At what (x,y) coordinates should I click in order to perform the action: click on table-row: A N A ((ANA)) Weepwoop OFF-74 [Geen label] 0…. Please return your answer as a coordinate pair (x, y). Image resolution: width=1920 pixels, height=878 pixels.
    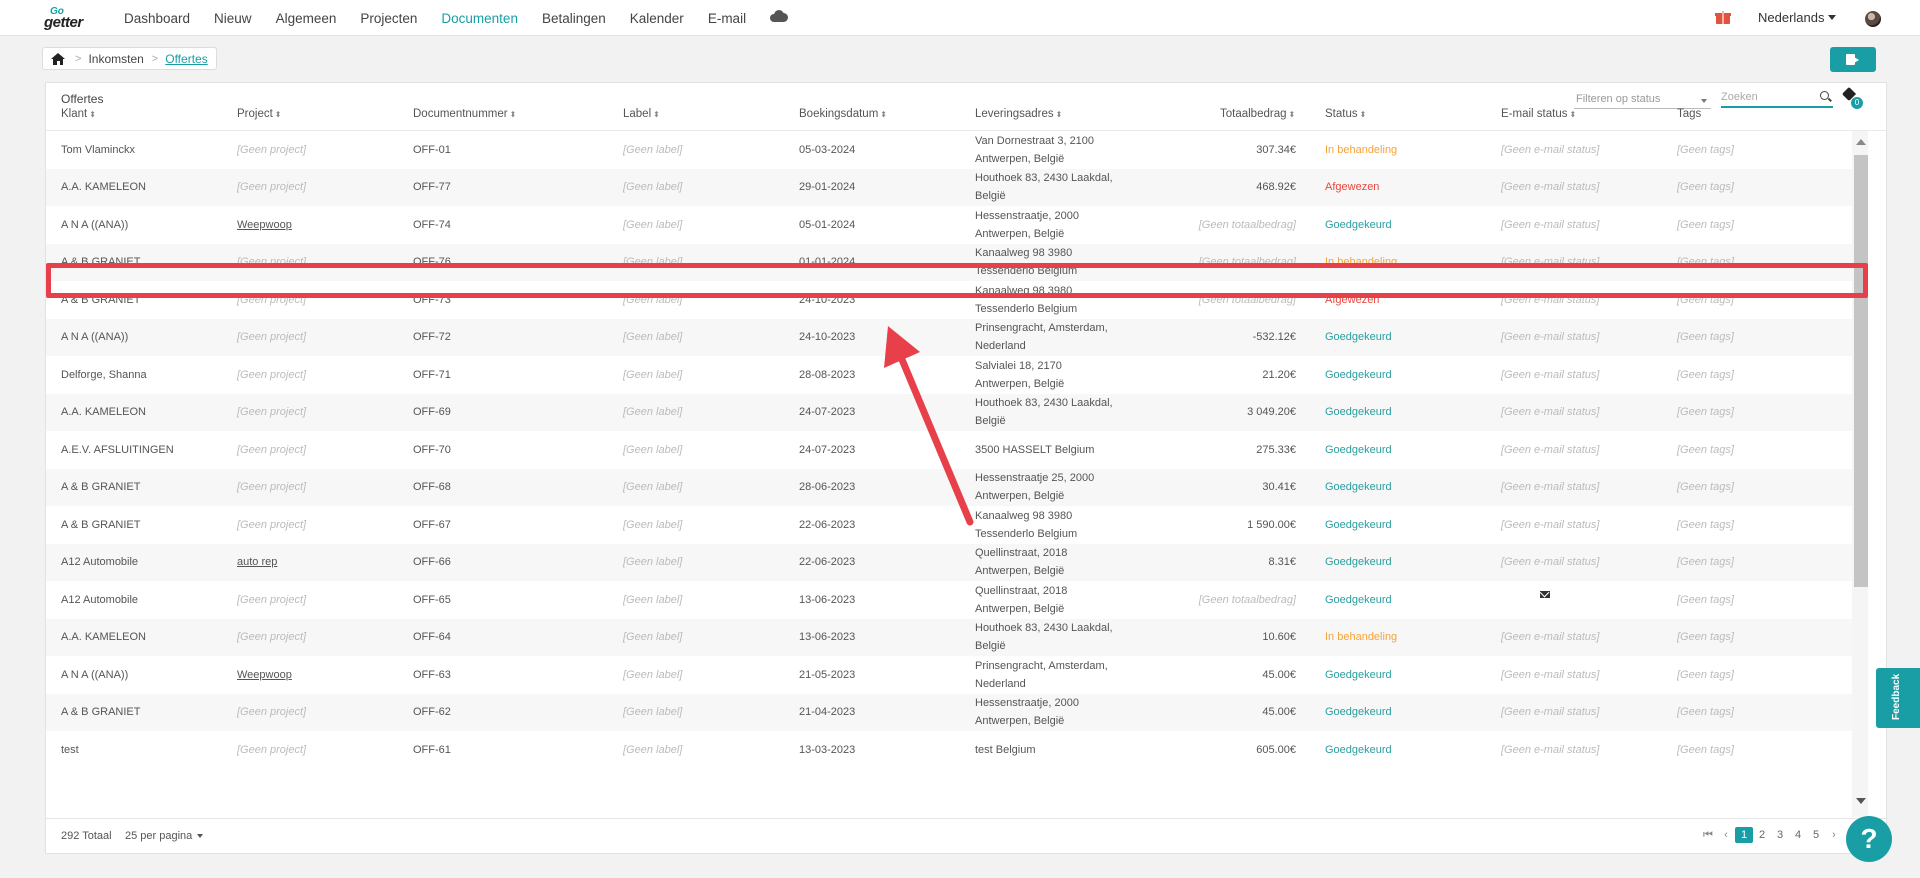
    Looking at the image, I should click on (949, 225).